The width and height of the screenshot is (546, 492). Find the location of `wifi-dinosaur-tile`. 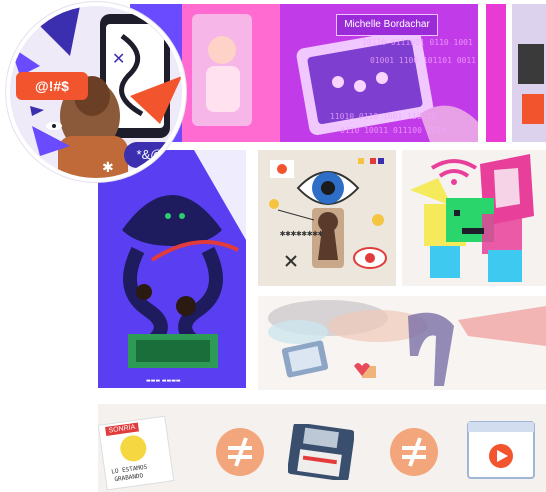

wifi-dinosaur-tile is located at coordinates (474, 218).